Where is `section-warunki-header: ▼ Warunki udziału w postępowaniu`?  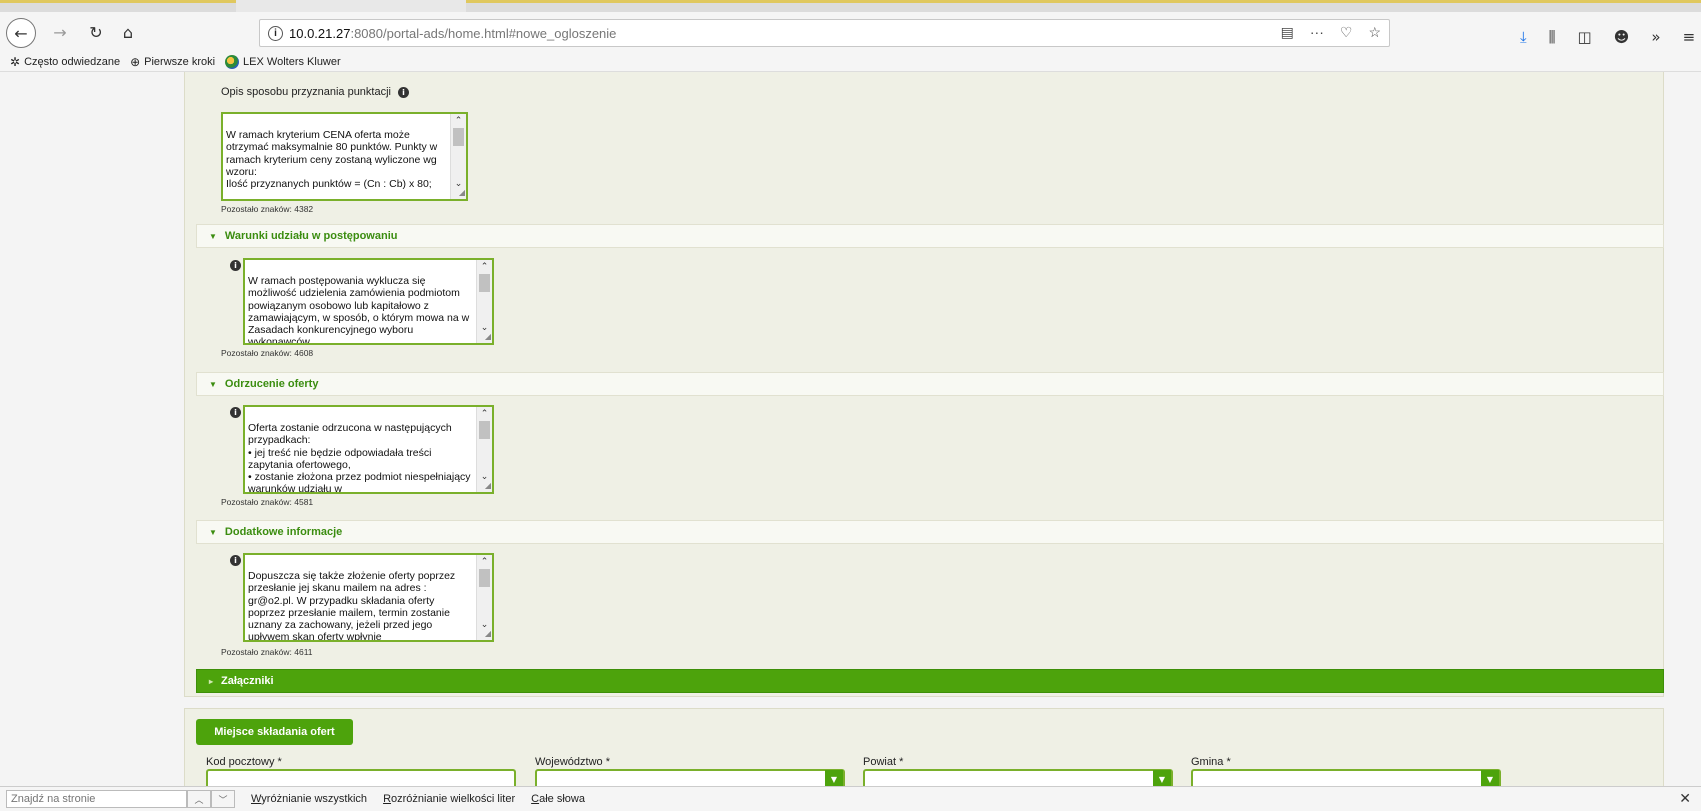 section-warunki-header: ▼ Warunki udziału w postępowaniu is located at coordinates (930, 236).